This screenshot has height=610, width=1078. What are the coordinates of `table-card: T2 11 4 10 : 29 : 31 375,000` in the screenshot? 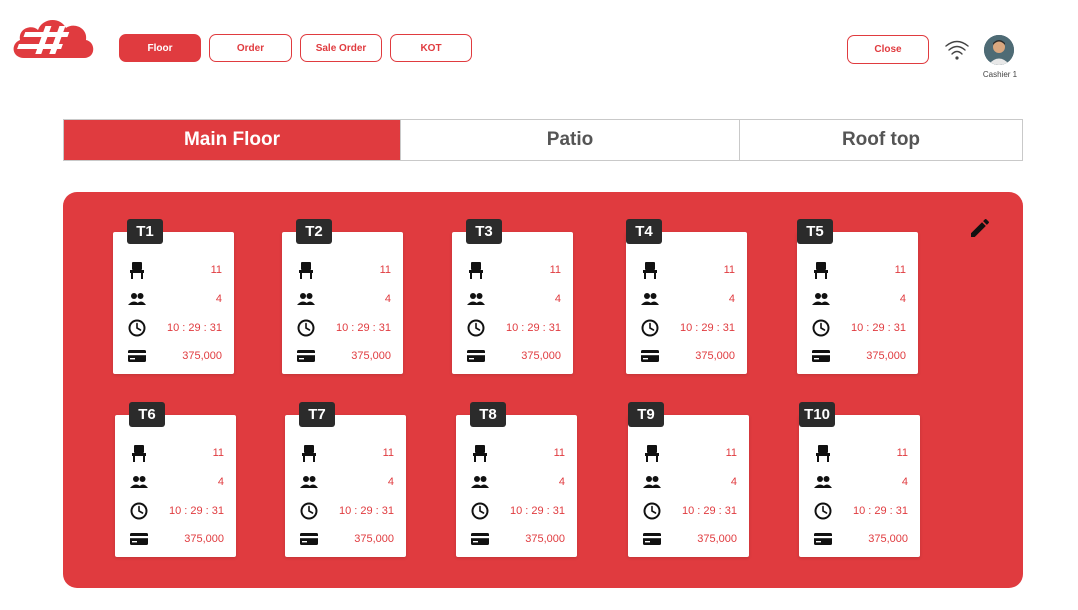 It's located at (342, 296).